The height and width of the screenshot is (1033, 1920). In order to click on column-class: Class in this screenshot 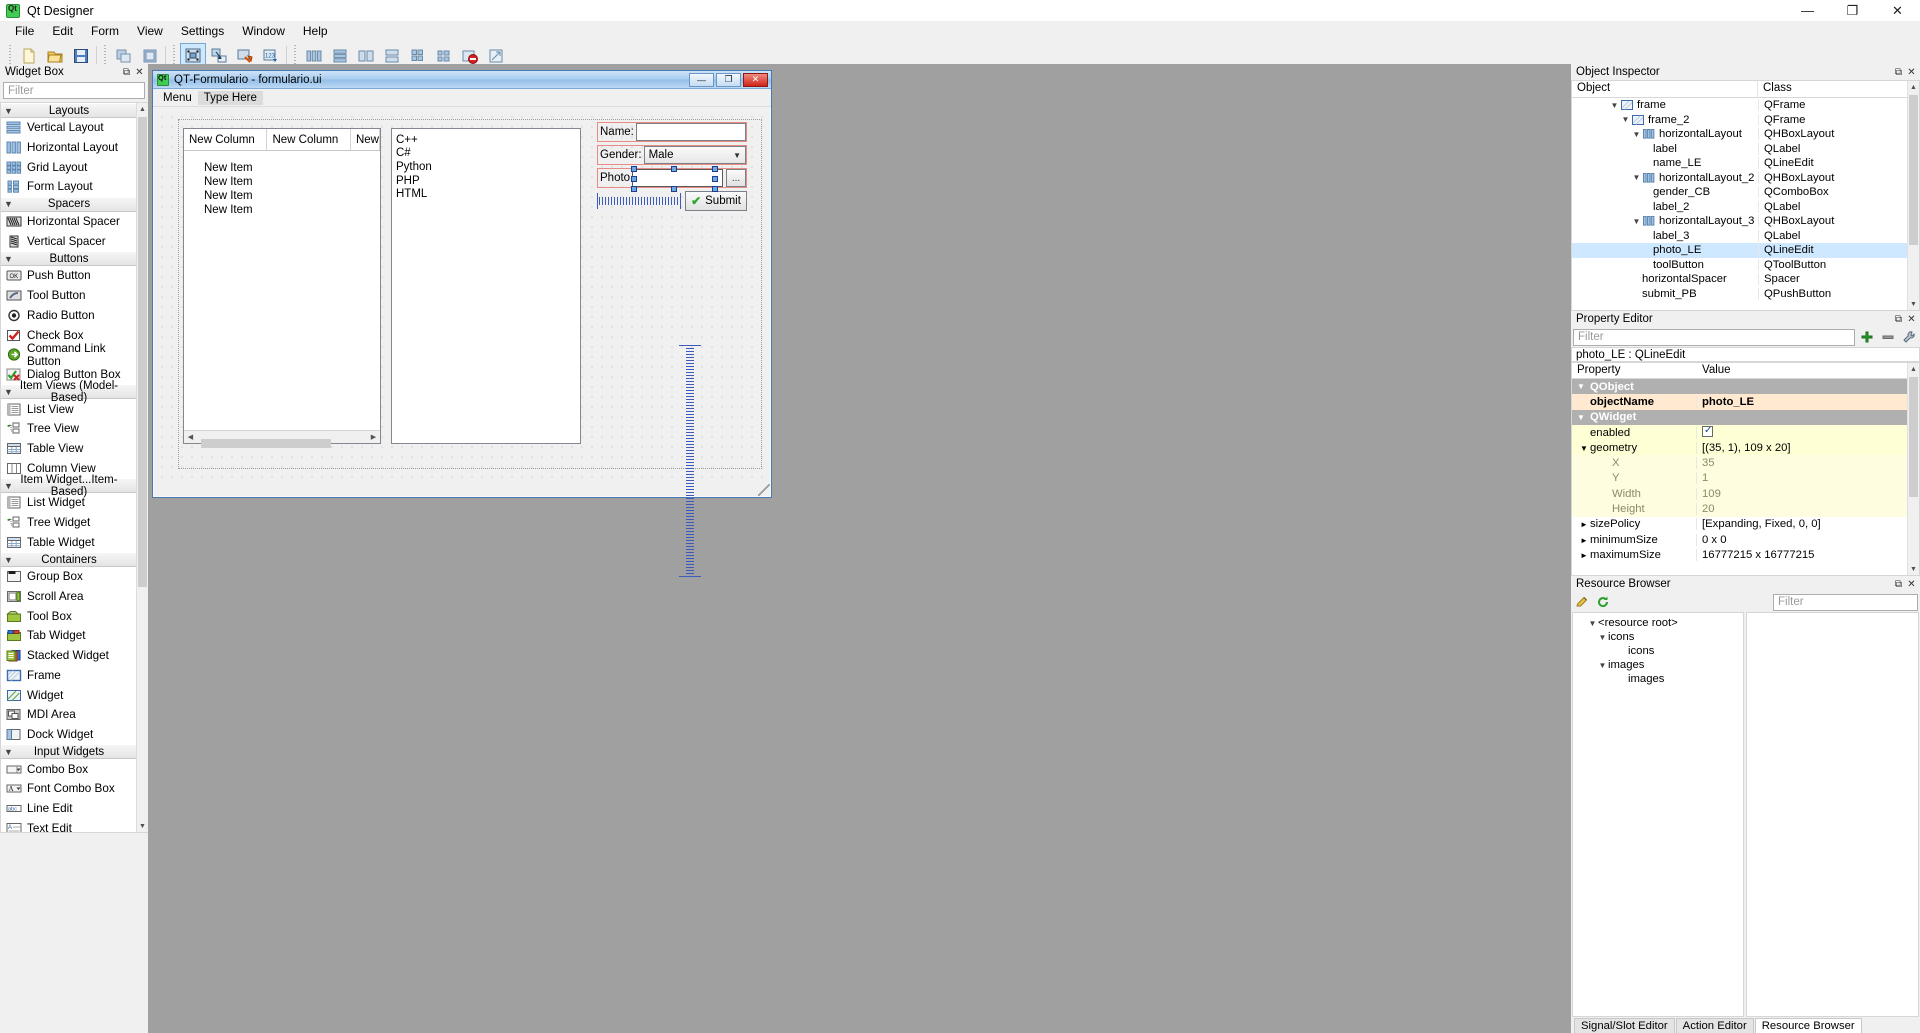, I will do `click(1838, 89)`.